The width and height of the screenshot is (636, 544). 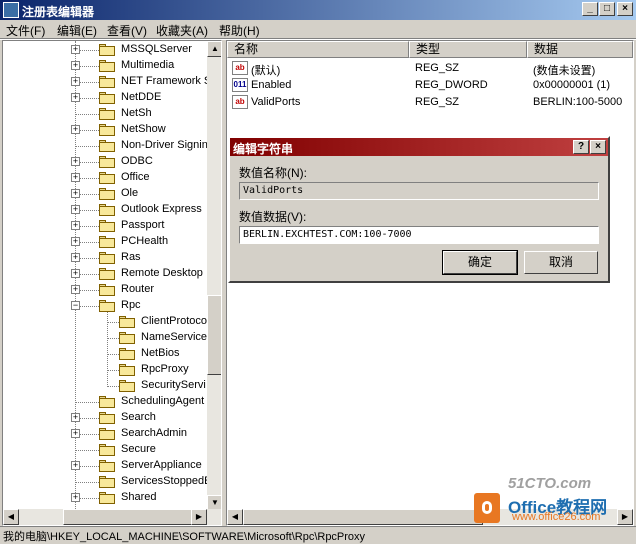 What do you see at coordinates (174, 321) in the screenshot?
I see `tree-item-label: ClientProtoco` at bounding box center [174, 321].